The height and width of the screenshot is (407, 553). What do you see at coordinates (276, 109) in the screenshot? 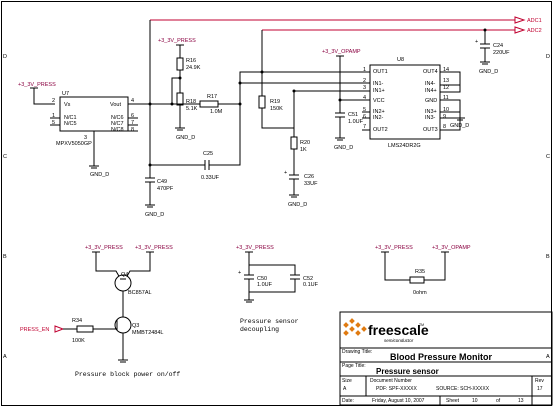
I see `svg-text: 150K` at bounding box center [276, 109].